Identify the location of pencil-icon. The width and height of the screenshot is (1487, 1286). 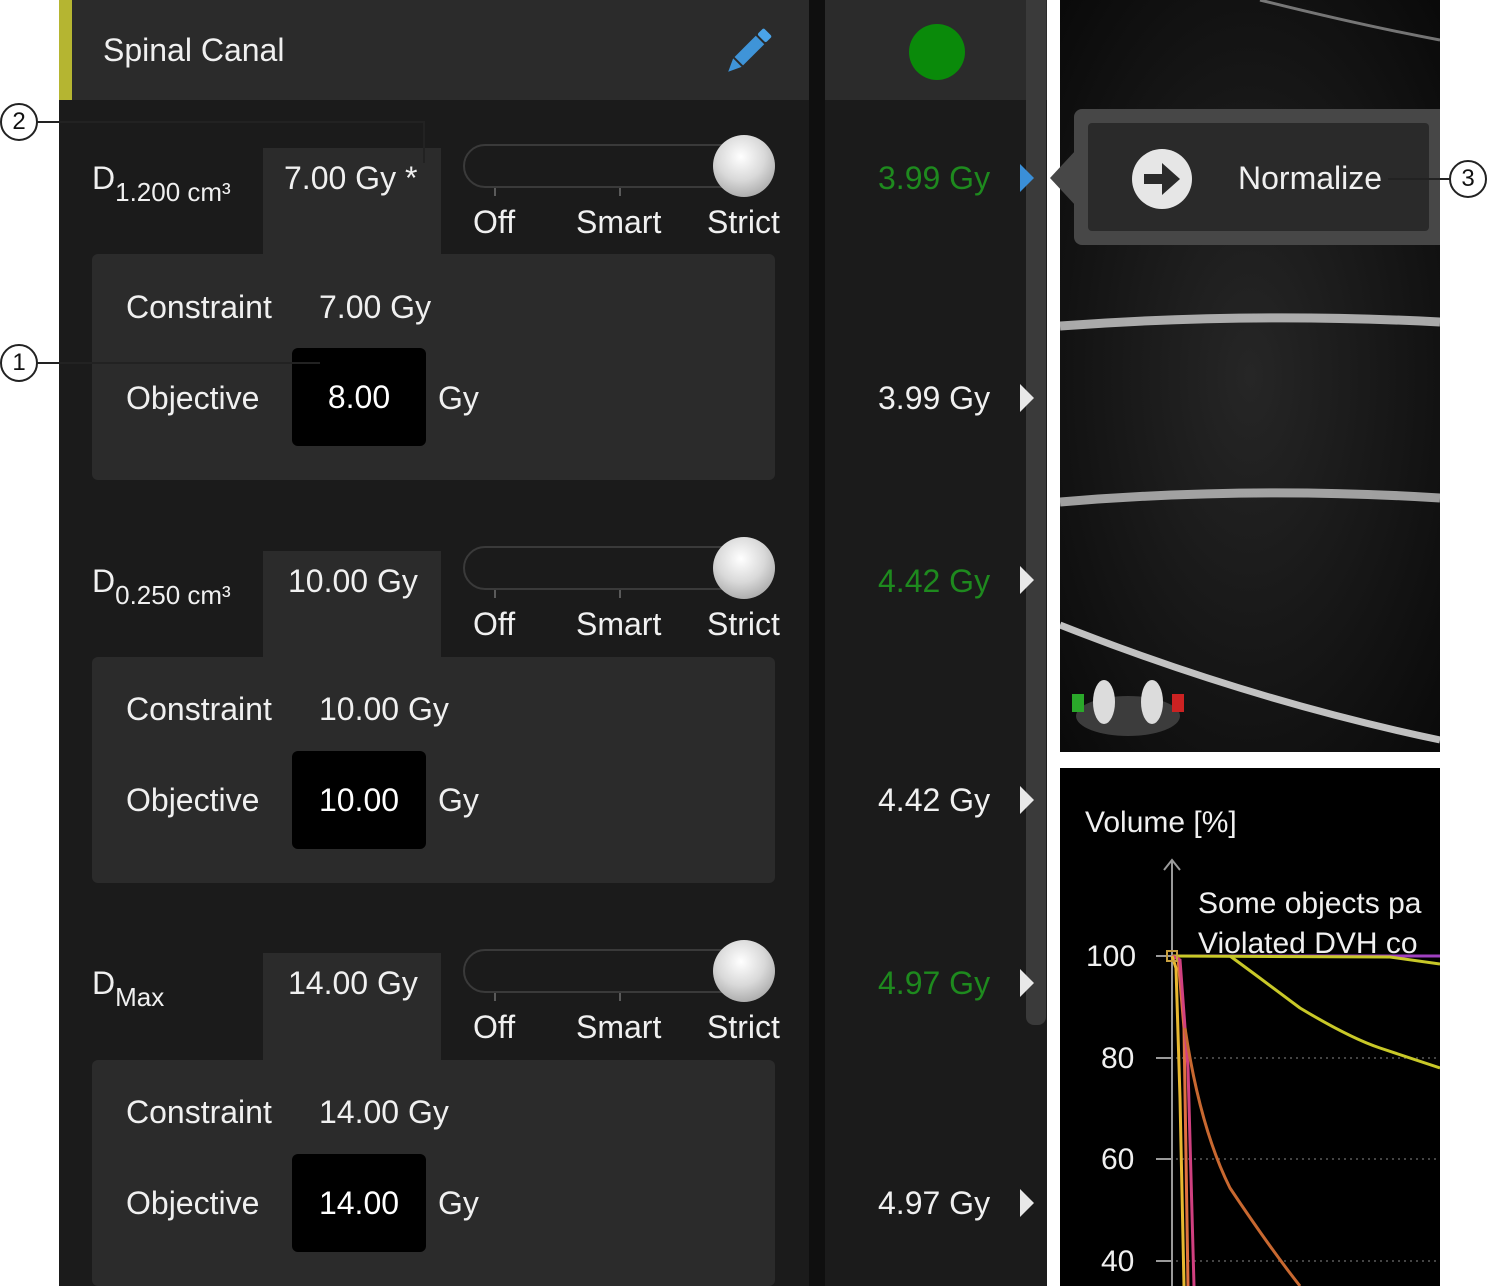
(748, 52).